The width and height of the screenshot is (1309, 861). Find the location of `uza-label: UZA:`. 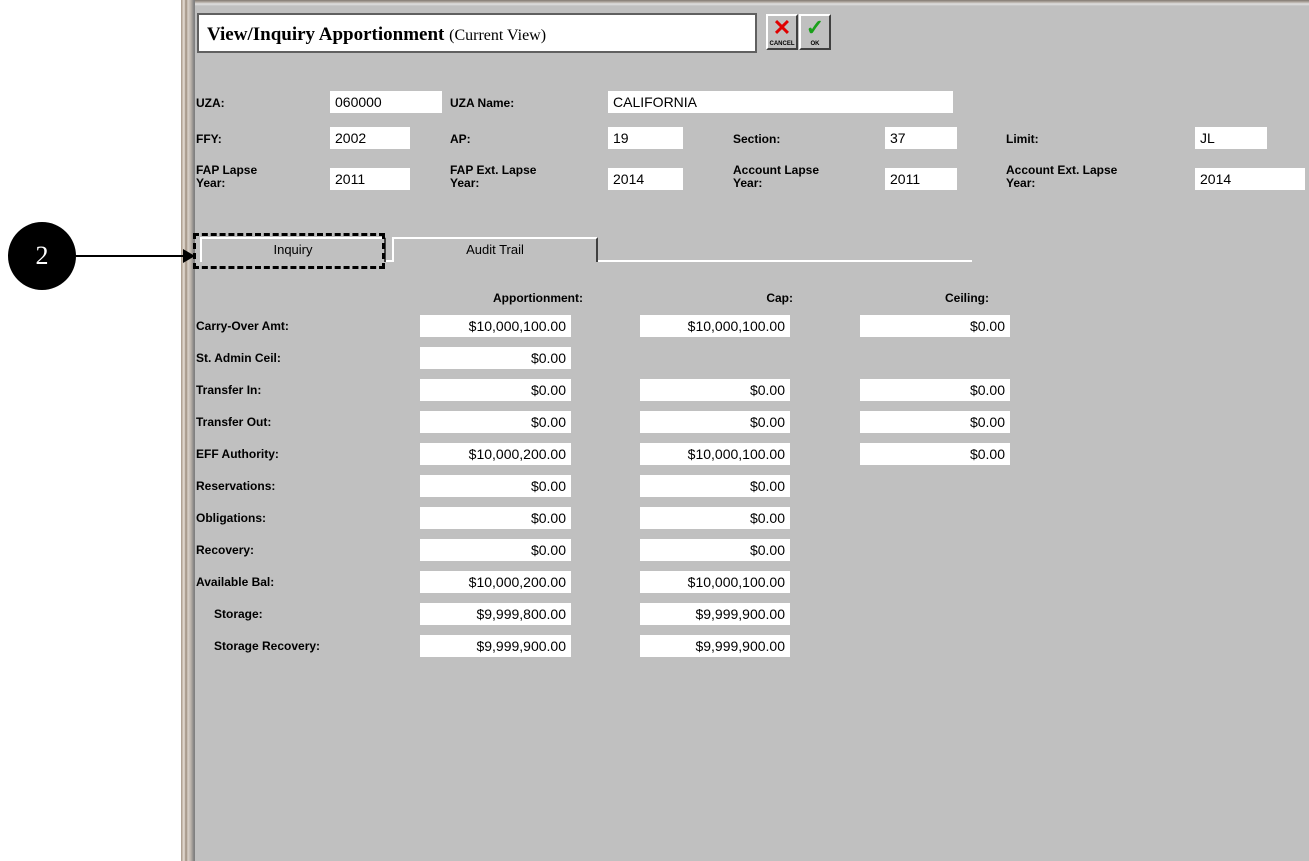

uza-label: UZA: is located at coordinates (210, 103).